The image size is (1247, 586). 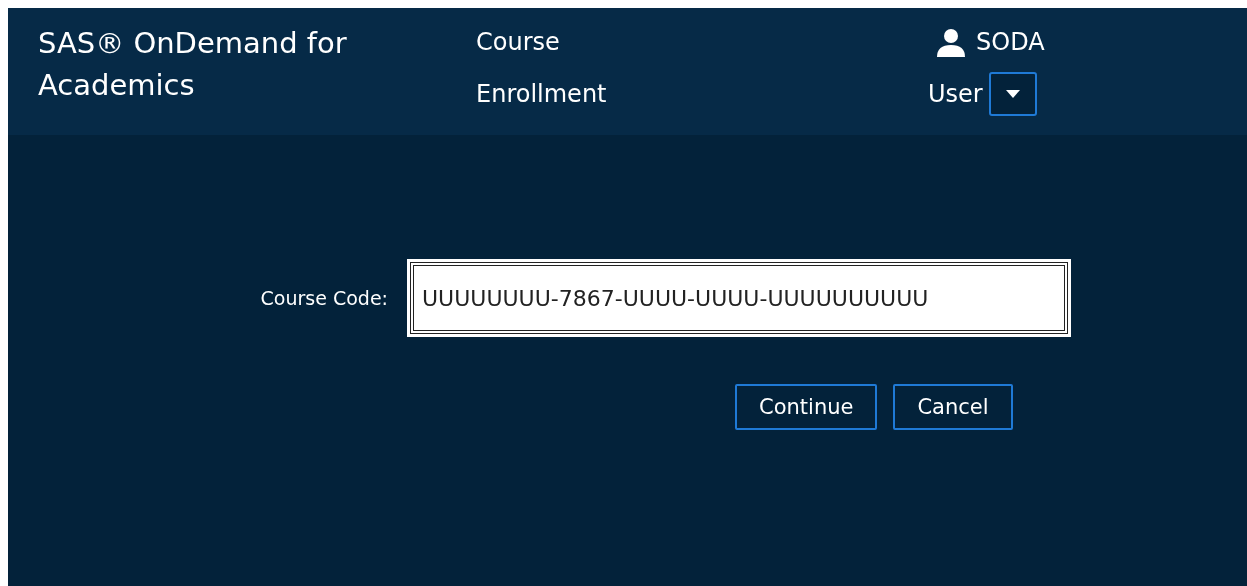 What do you see at coordinates (324, 298) in the screenshot?
I see `course-code-label: Course Code:` at bounding box center [324, 298].